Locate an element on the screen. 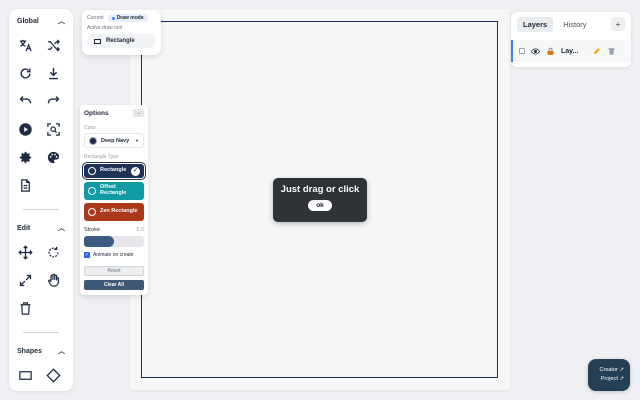 This screenshot has width=640, height=400. wave-tool-button is located at coordinates (25, 390).